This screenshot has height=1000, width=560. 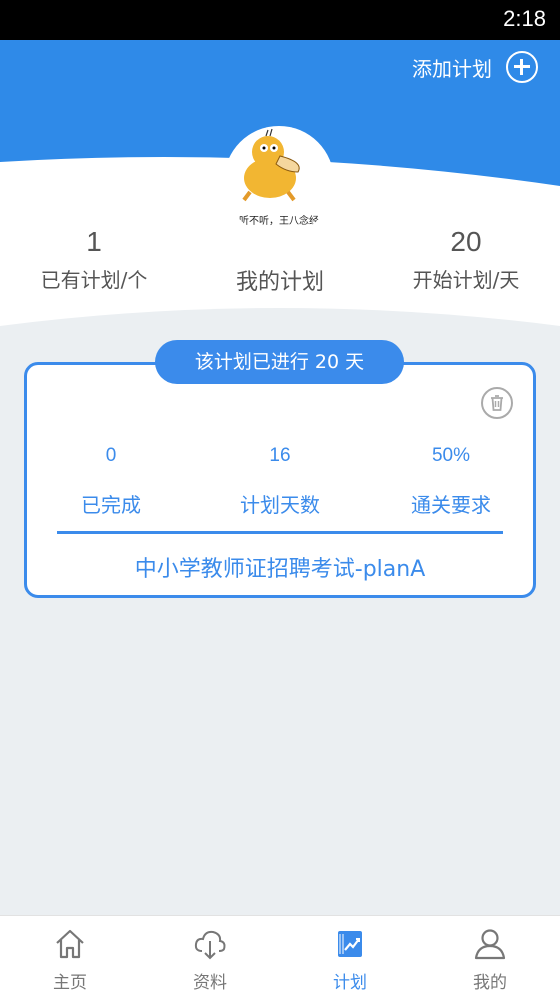 I want to click on delete-plan-button, so click(x=497, y=403).